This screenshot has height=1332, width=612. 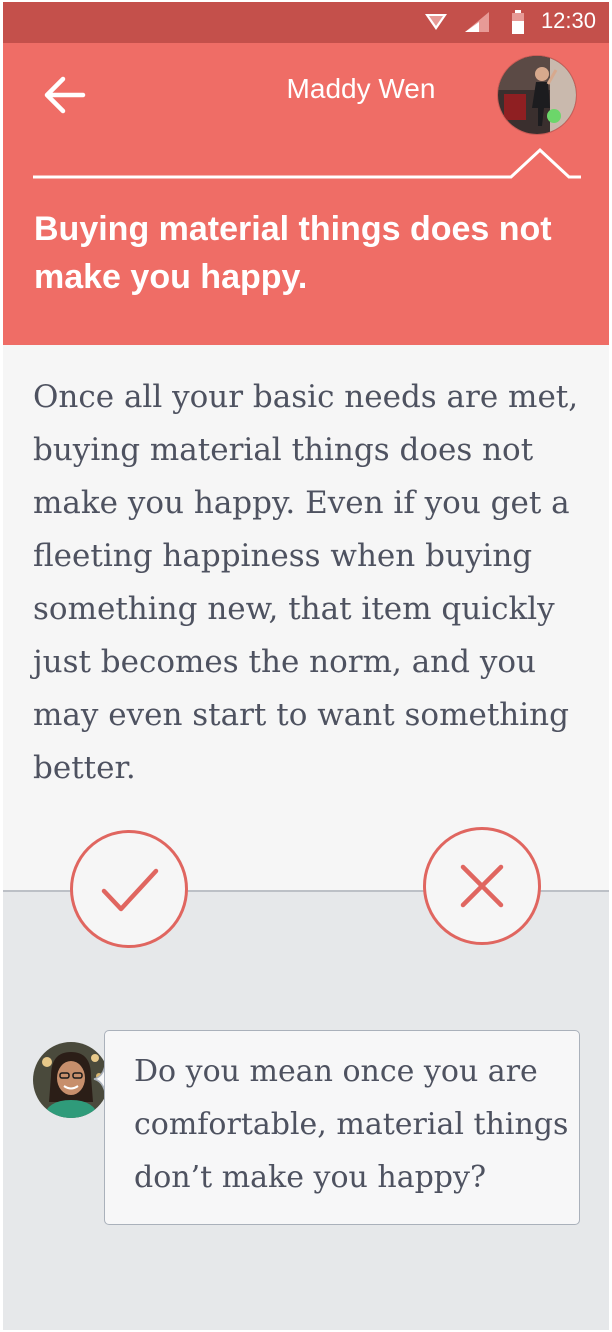 What do you see at coordinates (554, 116) in the screenshot?
I see `online-status-dot` at bounding box center [554, 116].